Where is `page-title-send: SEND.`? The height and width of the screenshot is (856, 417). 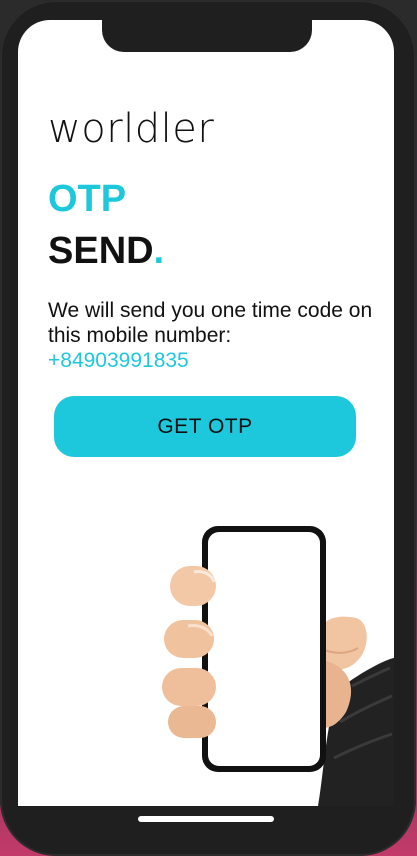 page-title-send: SEND. is located at coordinates (106, 251).